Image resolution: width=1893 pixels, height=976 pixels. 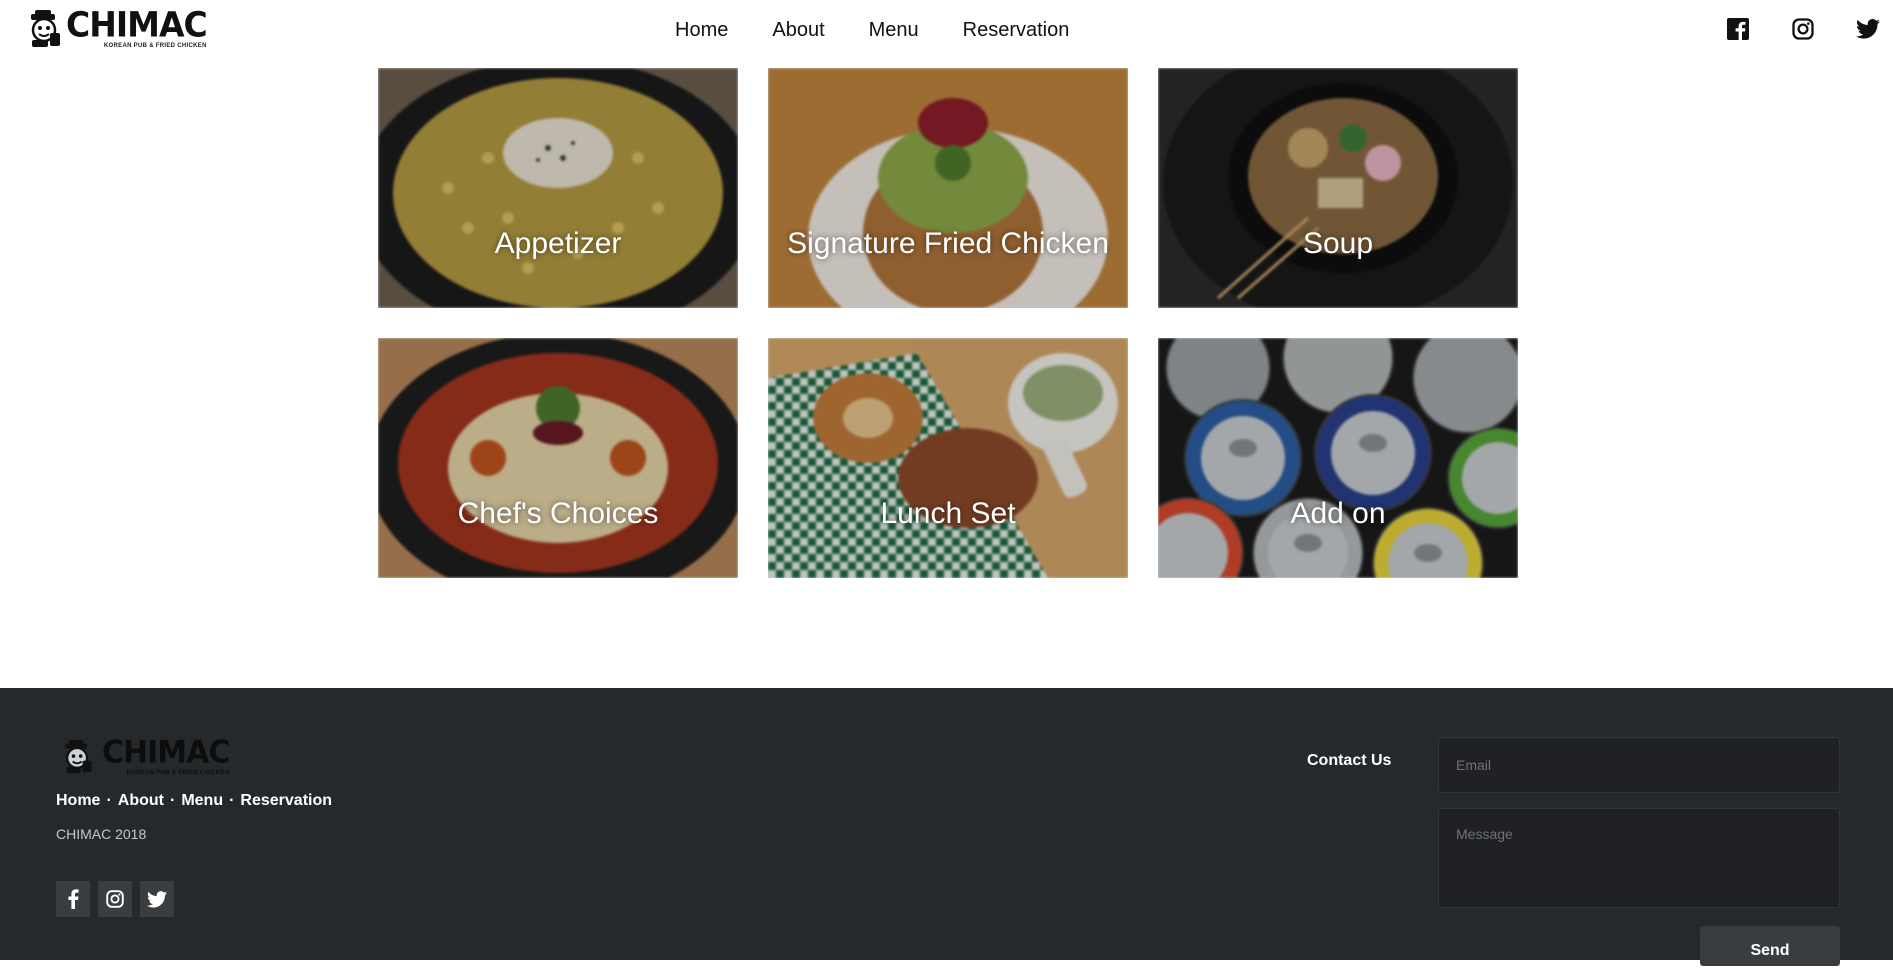 What do you see at coordinates (1338, 243) in the screenshot?
I see `menu-tile-label: Soup` at bounding box center [1338, 243].